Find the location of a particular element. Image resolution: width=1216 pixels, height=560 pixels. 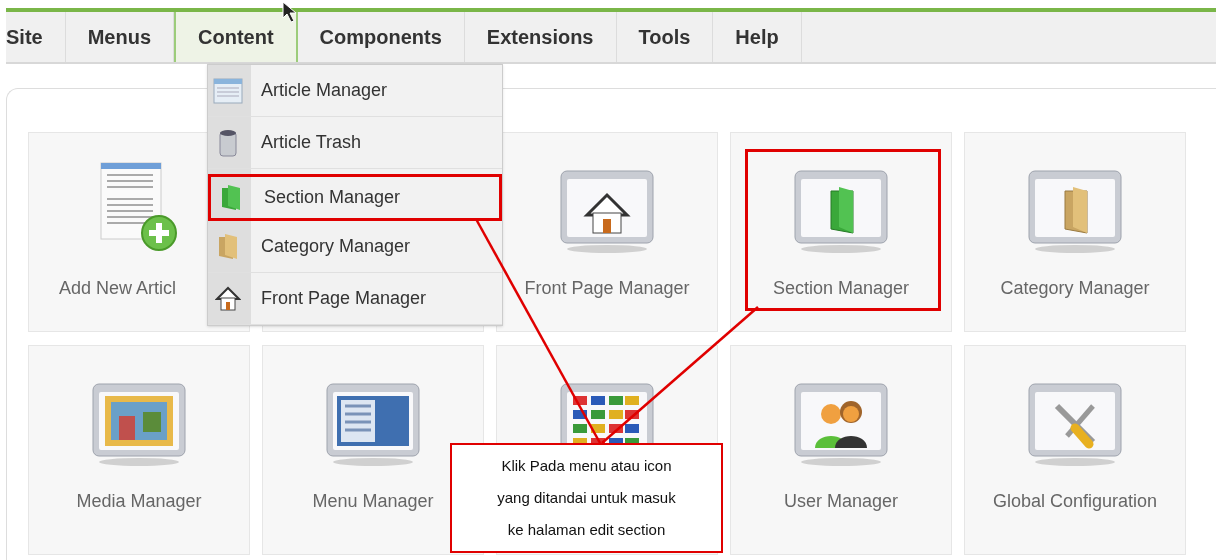

card-label: Add New Articl is located at coordinates (118, 288).